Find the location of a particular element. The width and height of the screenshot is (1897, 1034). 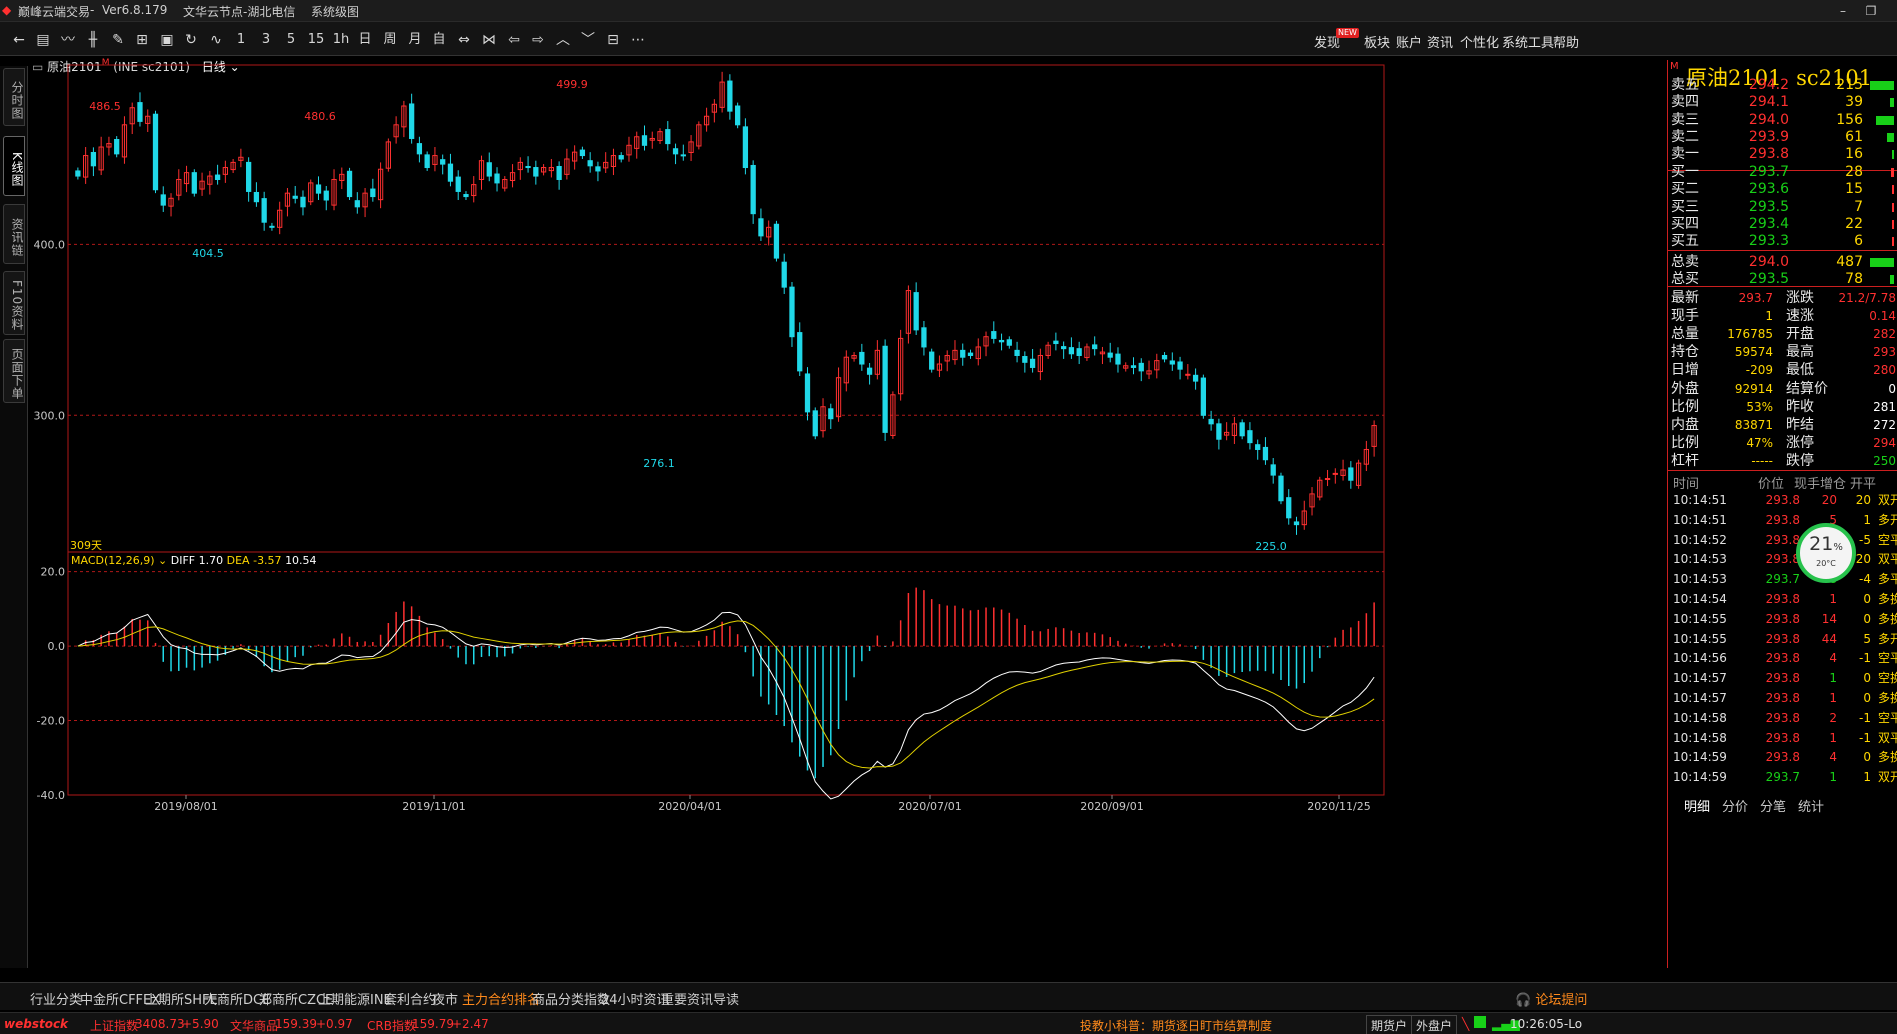

more-icon: ⋯ is located at coordinates (638, 40).